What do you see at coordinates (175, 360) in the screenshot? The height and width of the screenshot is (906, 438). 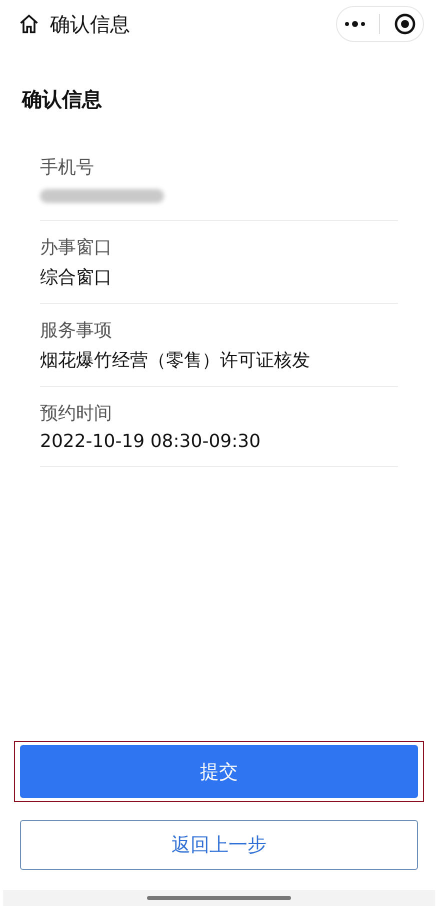 I see `field-value: 烟花爆竹经营（零售）许可证核发` at bounding box center [175, 360].